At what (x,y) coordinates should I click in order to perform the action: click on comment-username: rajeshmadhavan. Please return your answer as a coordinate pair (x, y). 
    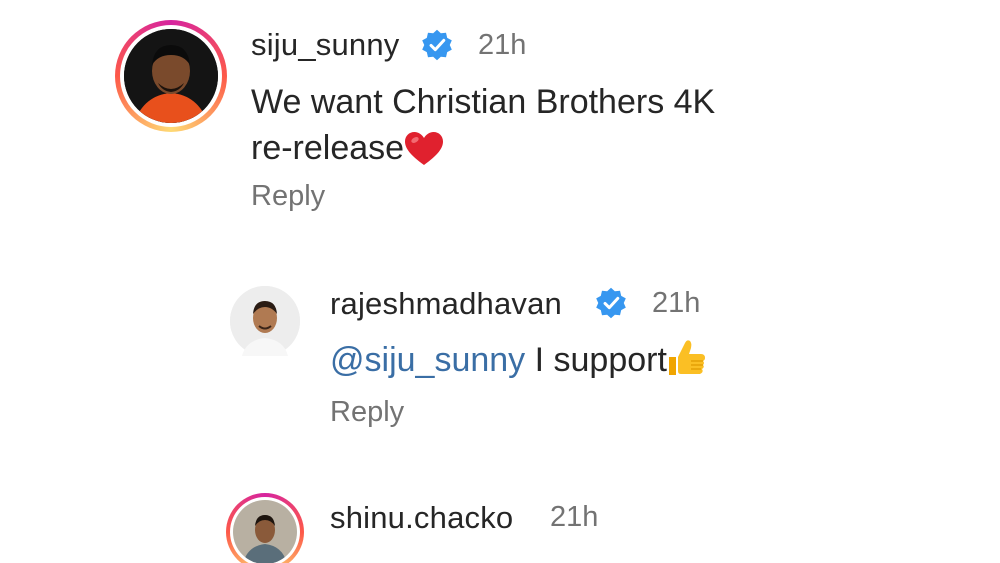
    Looking at the image, I should click on (446, 304).